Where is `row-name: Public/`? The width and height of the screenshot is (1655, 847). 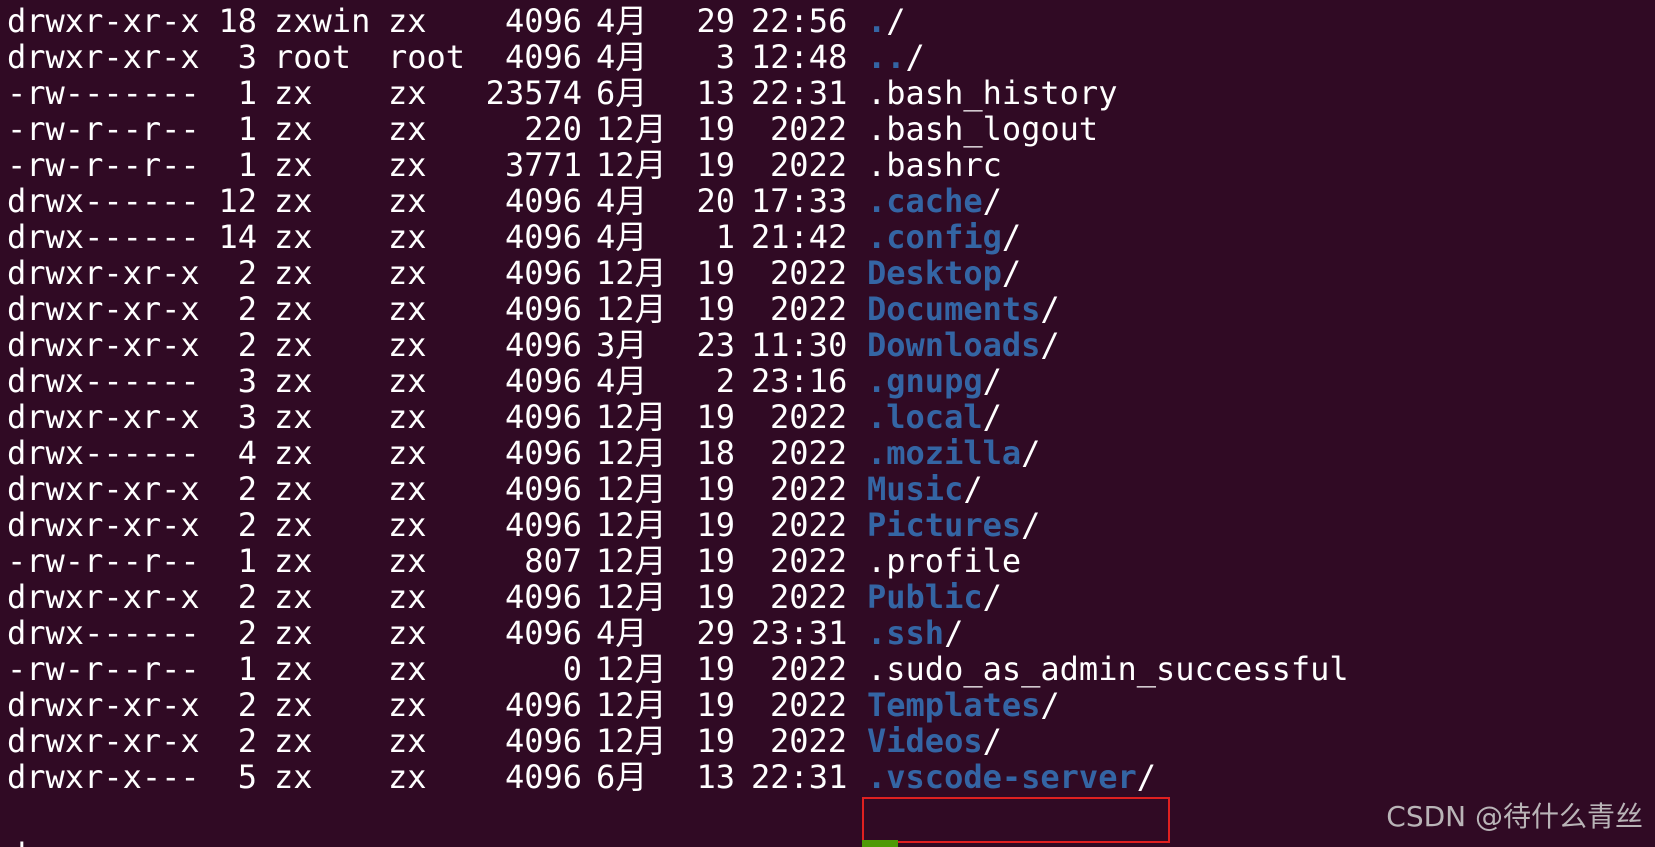
row-name: Public/ is located at coordinates (934, 597).